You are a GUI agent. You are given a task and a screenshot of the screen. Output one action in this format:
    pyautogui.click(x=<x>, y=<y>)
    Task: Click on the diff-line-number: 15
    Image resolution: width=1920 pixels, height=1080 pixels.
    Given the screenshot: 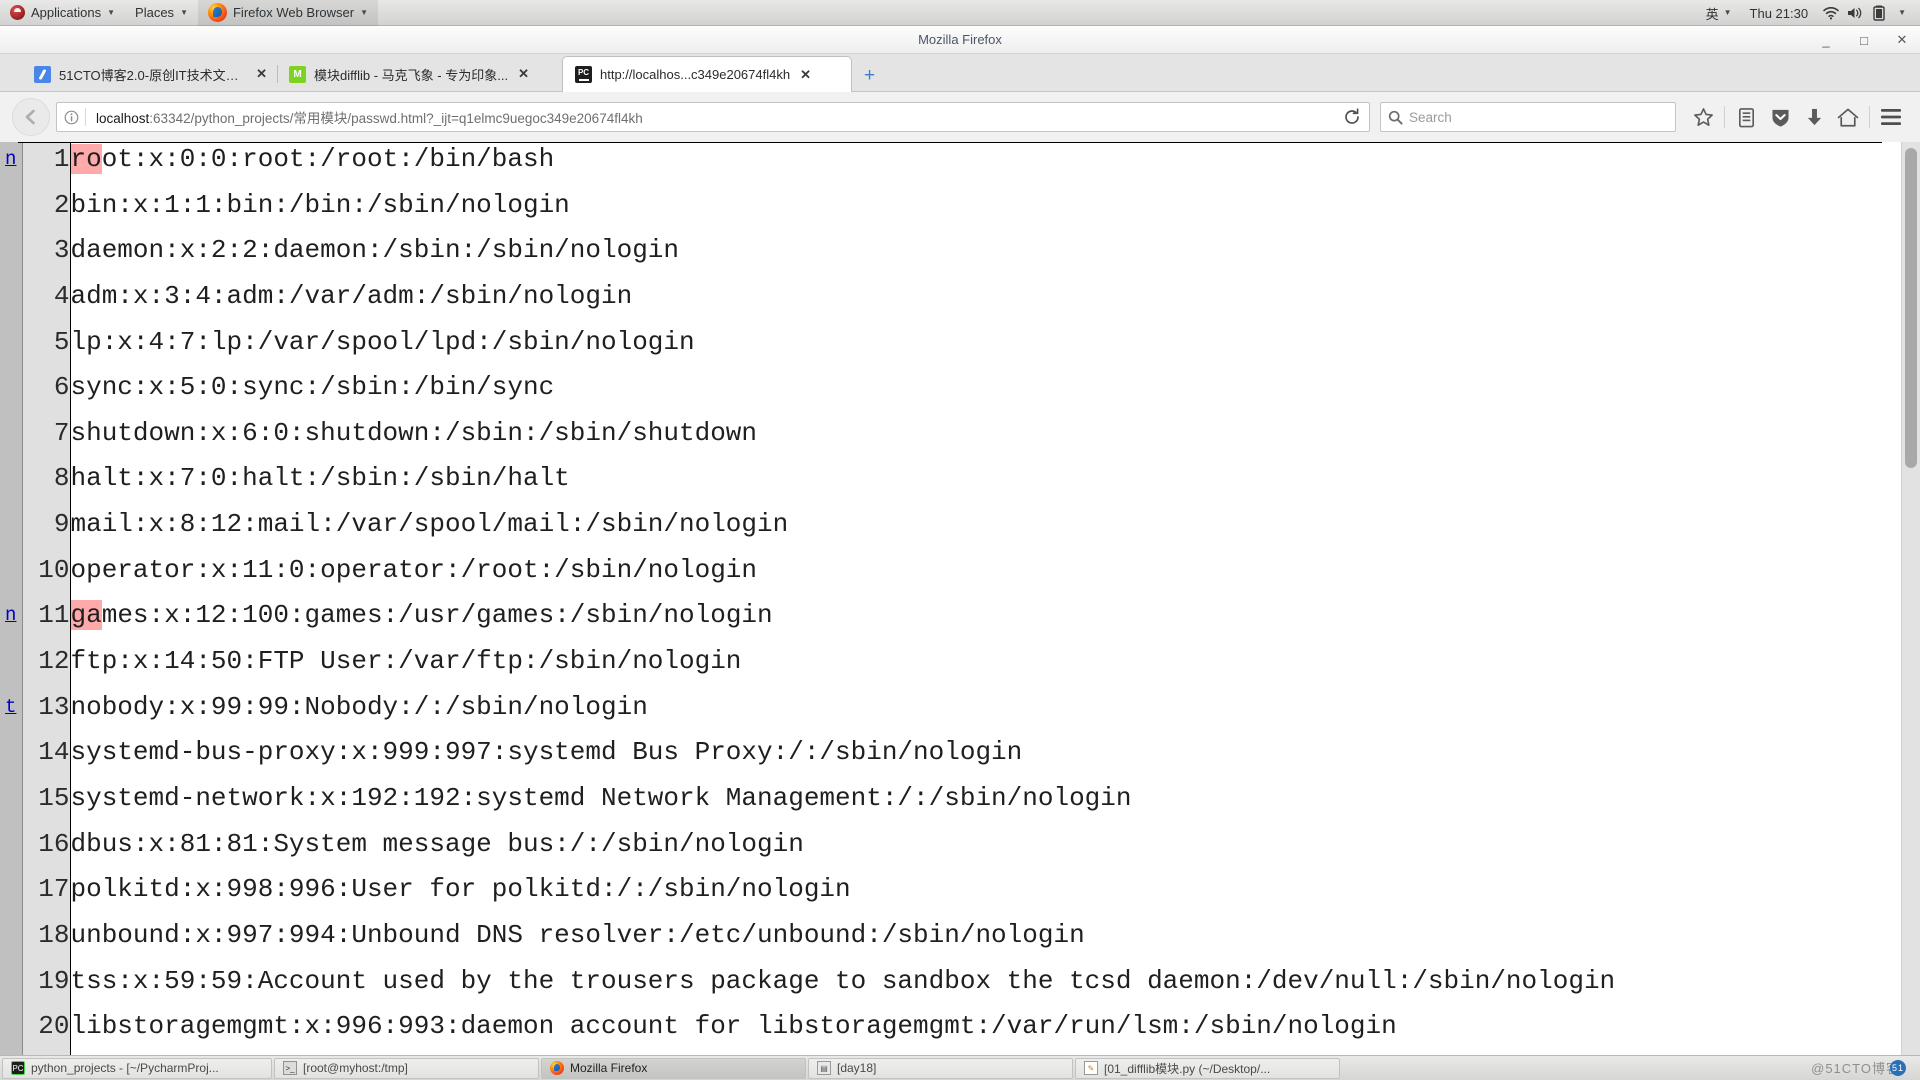 What is the action you would take?
    pyautogui.click(x=46, y=803)
    